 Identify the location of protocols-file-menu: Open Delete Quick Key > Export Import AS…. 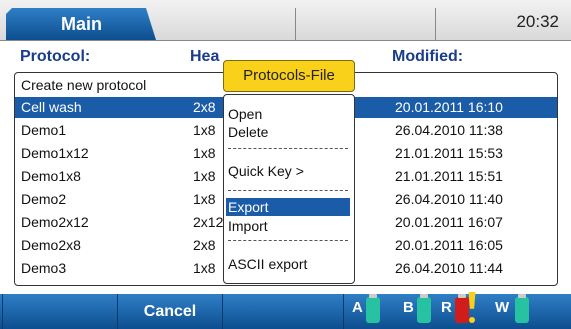
(289, 189).